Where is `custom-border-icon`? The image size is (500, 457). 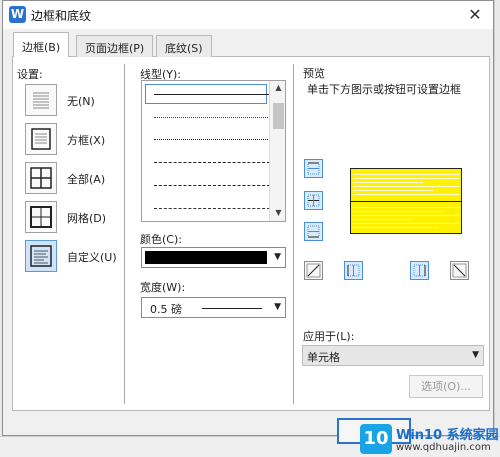 custom-border-icon is located at coordinates (41, 256).